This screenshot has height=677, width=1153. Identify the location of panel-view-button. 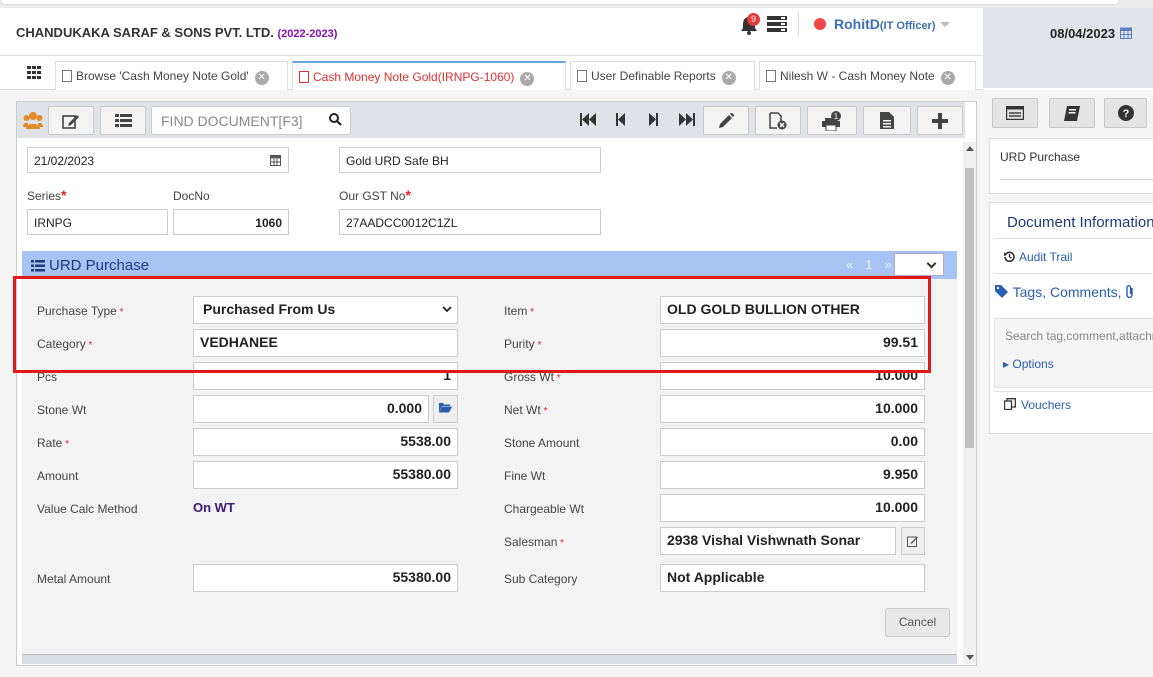
(1015, 113).